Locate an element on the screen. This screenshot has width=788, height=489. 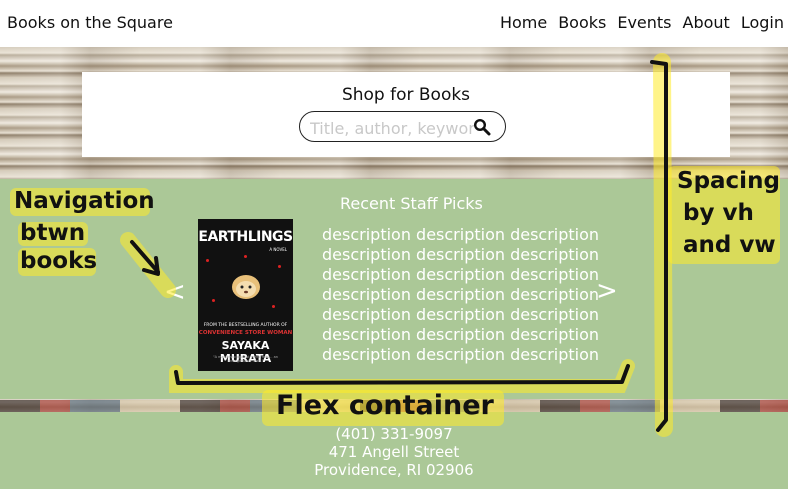
spacing-line-highlight is located at coordinates (663, 245).